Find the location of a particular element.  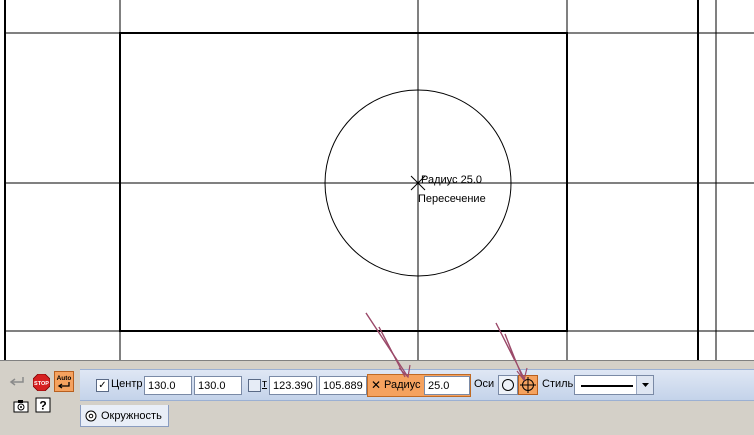

svg-text: STOP is located at coordinates (41, 384).